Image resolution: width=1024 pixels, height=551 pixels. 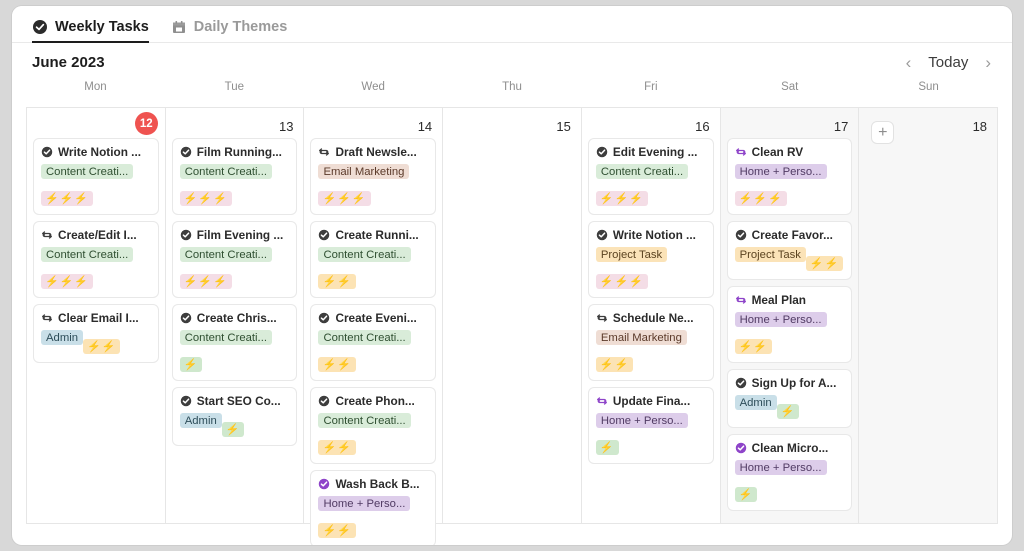 I want to click on task-card-title: Meal Plan, so click(x=790, y=300).